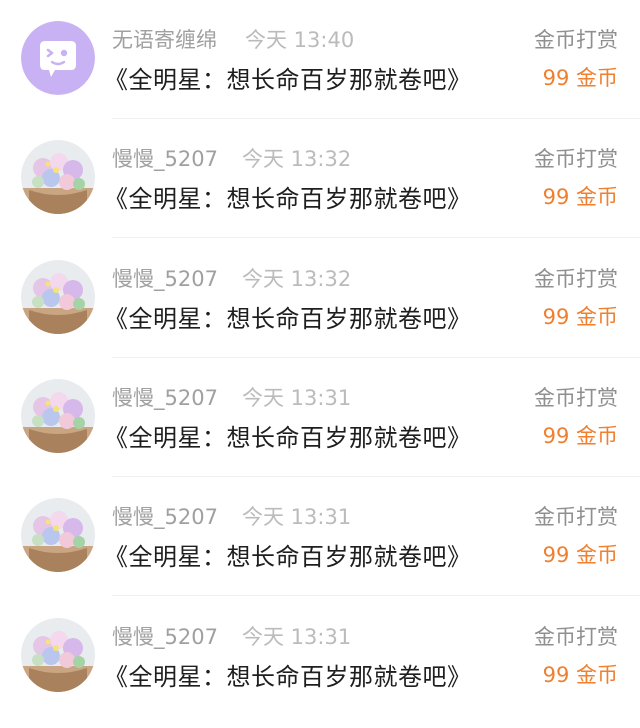 This screenshot has height=728, width=640. I want to click on chat-bubble-icon, so click(58, 58).